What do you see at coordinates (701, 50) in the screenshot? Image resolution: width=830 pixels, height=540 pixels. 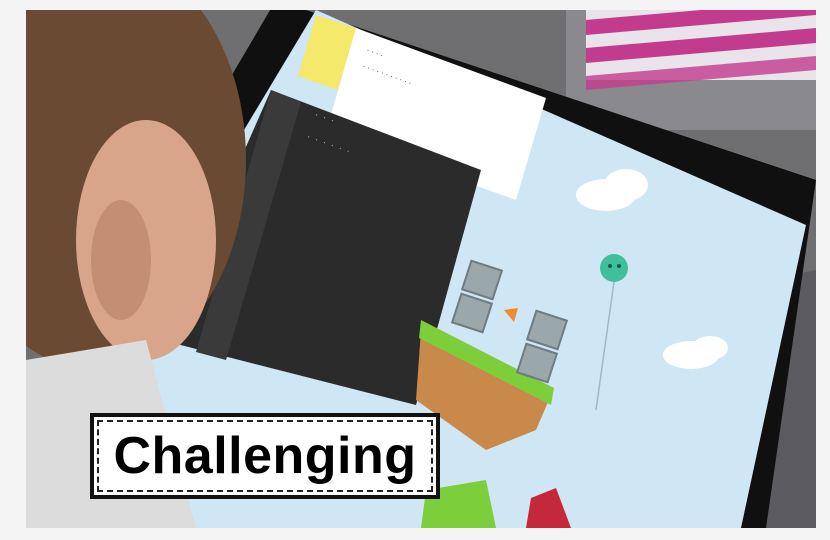 I see `striped-clothing` at bounding box center [701, 50].